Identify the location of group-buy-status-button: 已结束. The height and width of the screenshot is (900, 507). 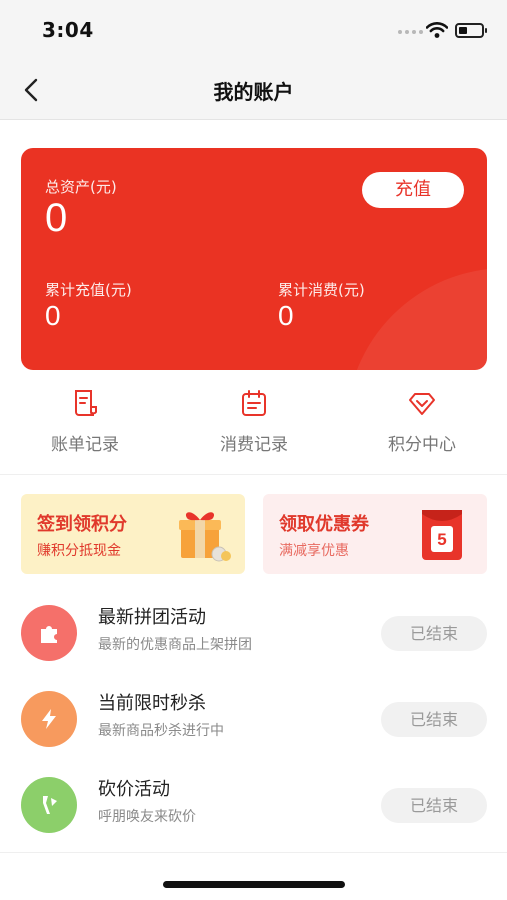
(434, 633).